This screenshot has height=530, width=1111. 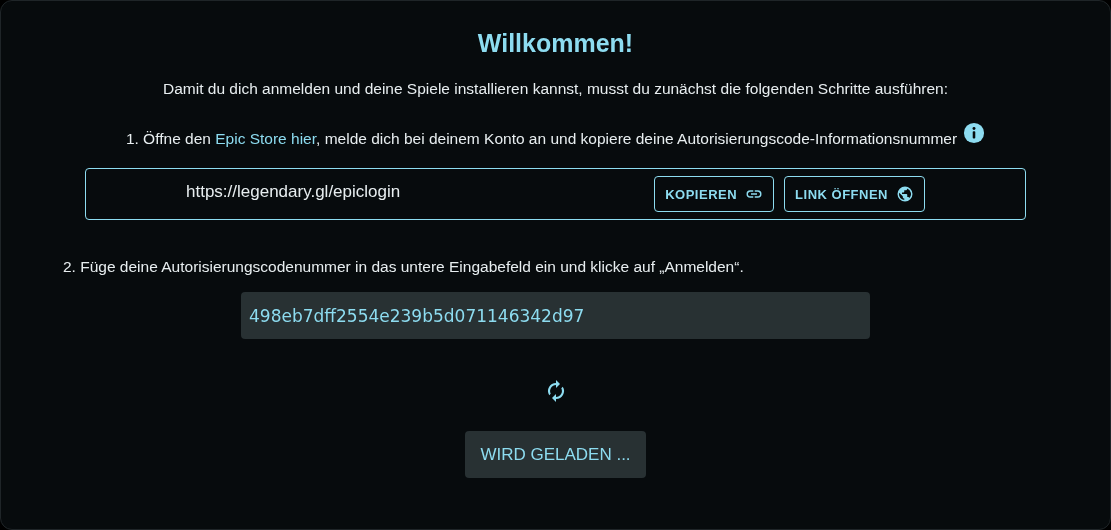 I want to click on step-one-text: 1. Öffne den Epic Store hier, melde dich bei deinem Konto an und kopiere deine Autorisierungscode-Informationsnummer, so click(x=541, y=139).